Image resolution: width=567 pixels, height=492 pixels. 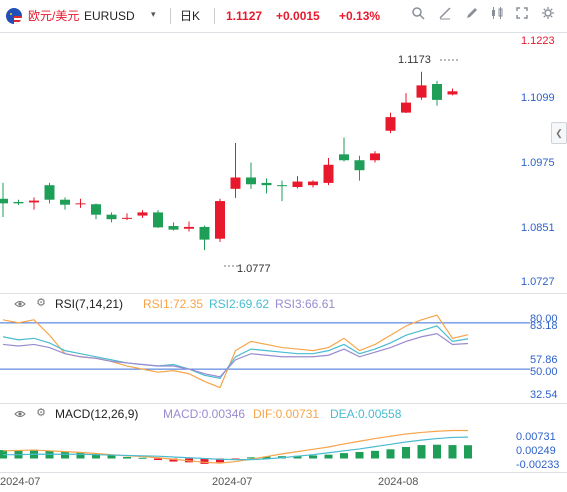 I want to click on price-axis-label: 1.1099, so click(x=538, y=98).